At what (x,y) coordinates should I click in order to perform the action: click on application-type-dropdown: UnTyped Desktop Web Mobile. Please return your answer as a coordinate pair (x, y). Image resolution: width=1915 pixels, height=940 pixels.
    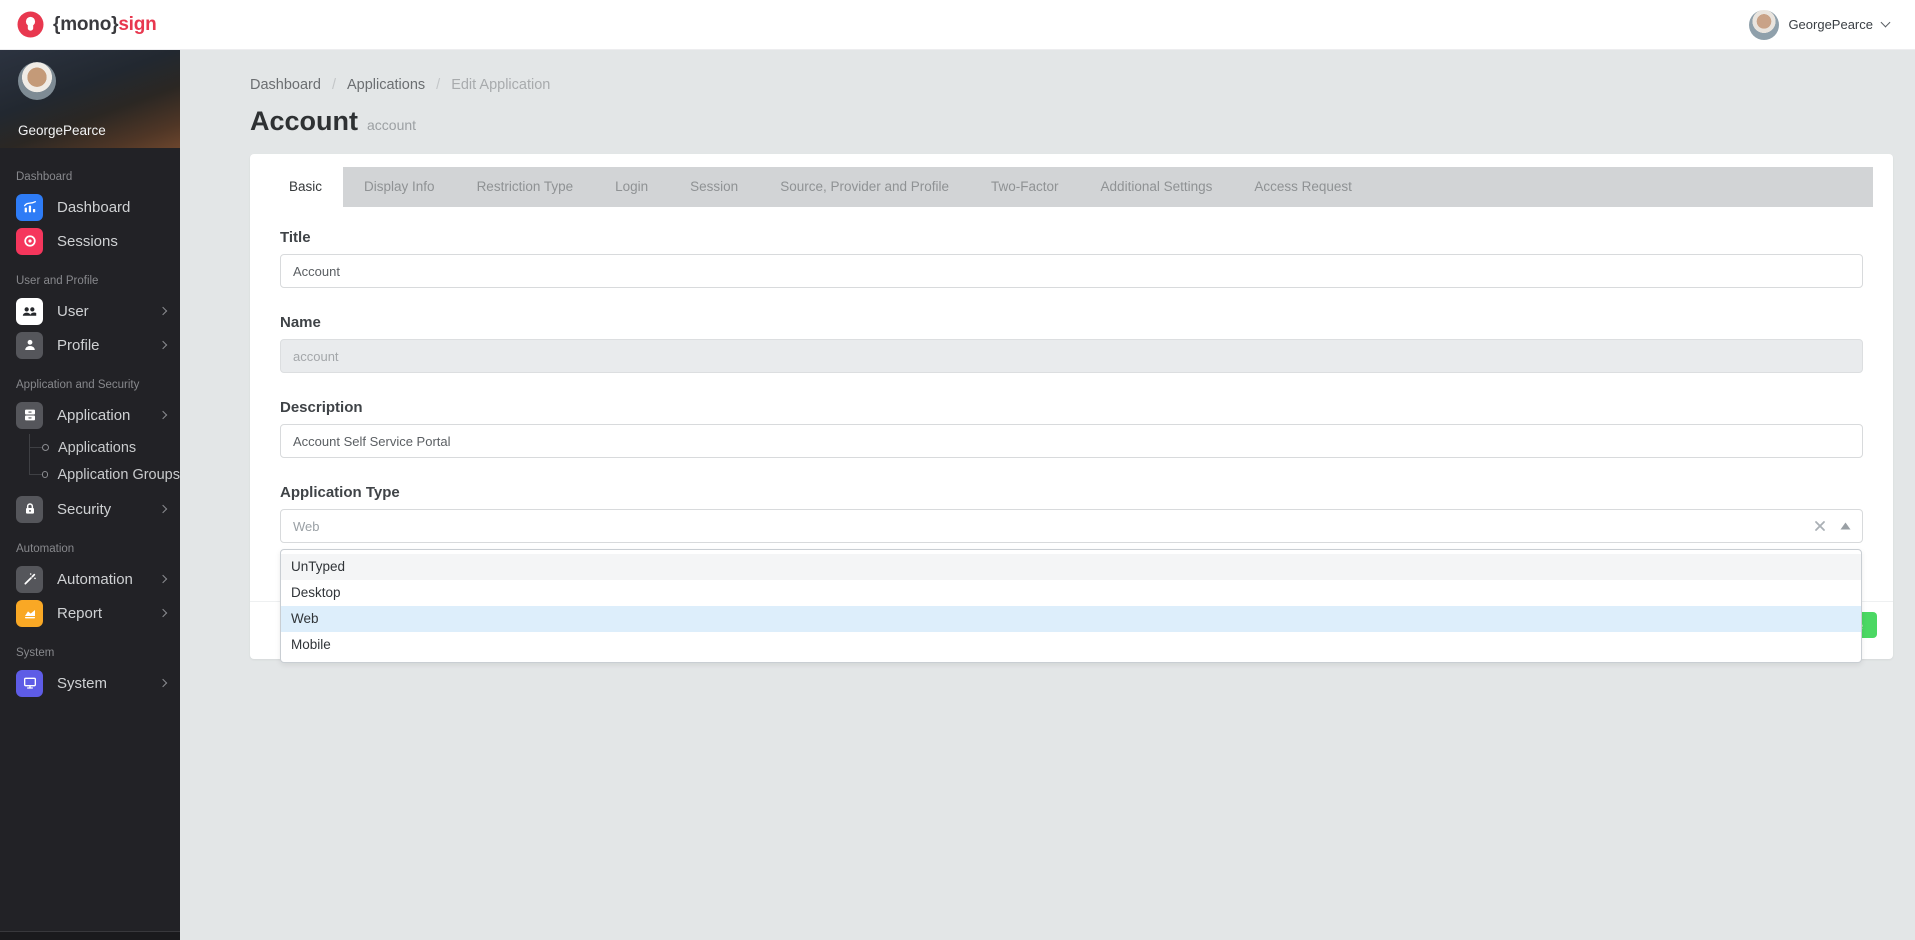
    Looking at the image, I should click on (1071, 606).